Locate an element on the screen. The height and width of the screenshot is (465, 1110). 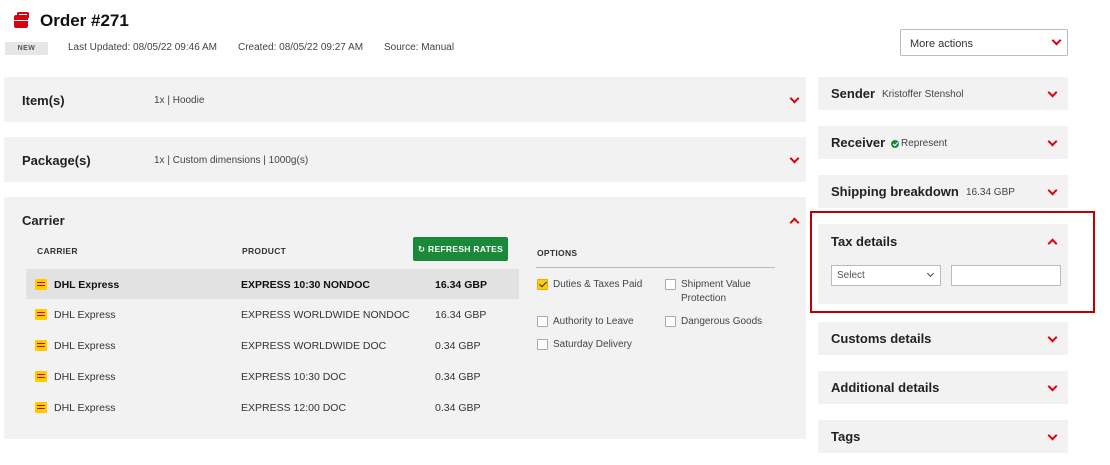
sender-panel: Sender Kristoffer Stenshol is located at coordinates (943, 93).